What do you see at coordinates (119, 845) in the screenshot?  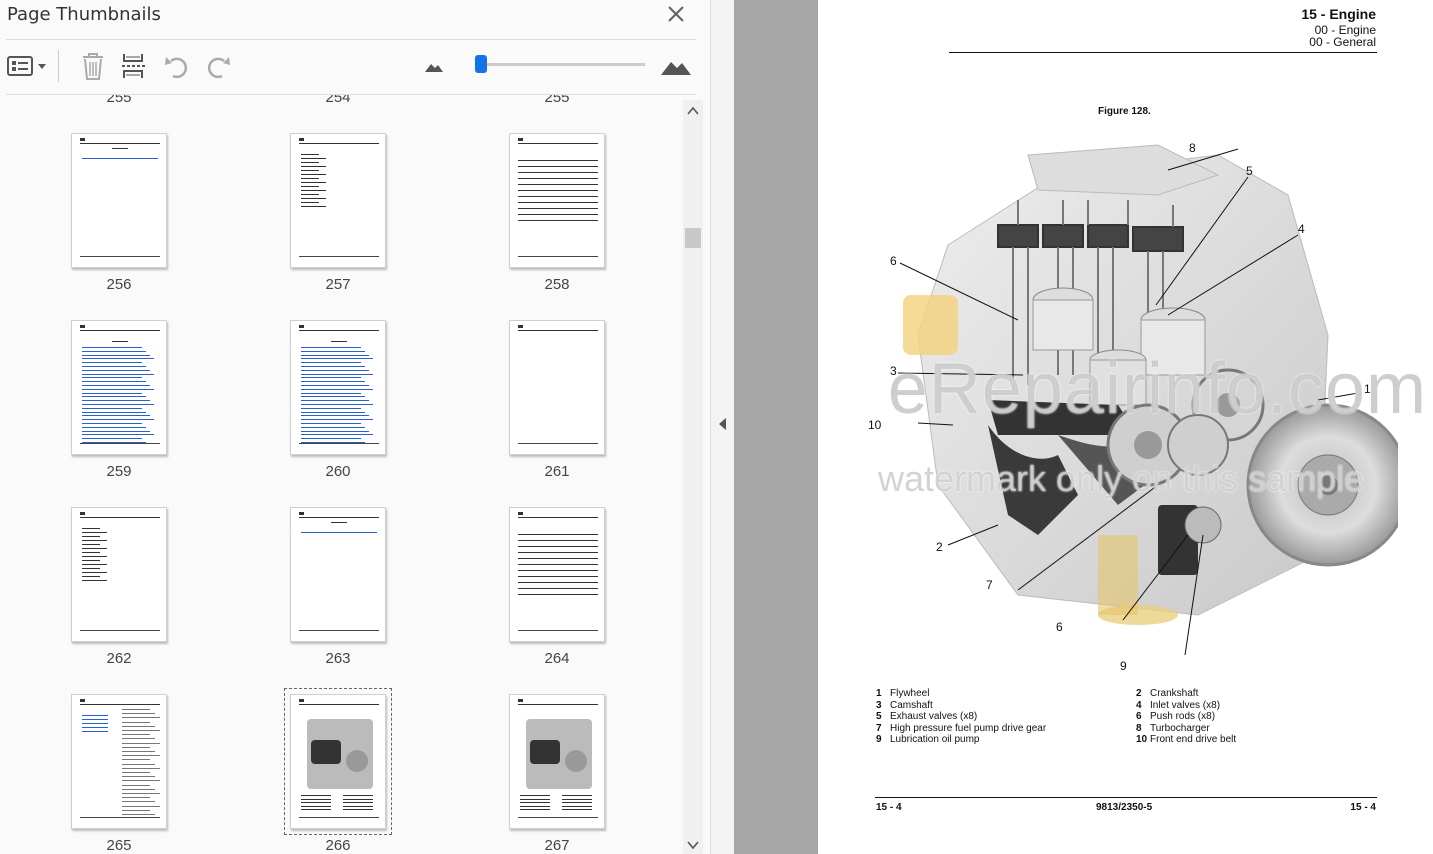 I see `thumbnail-page-number: 265` at bounding box center [119, 845].